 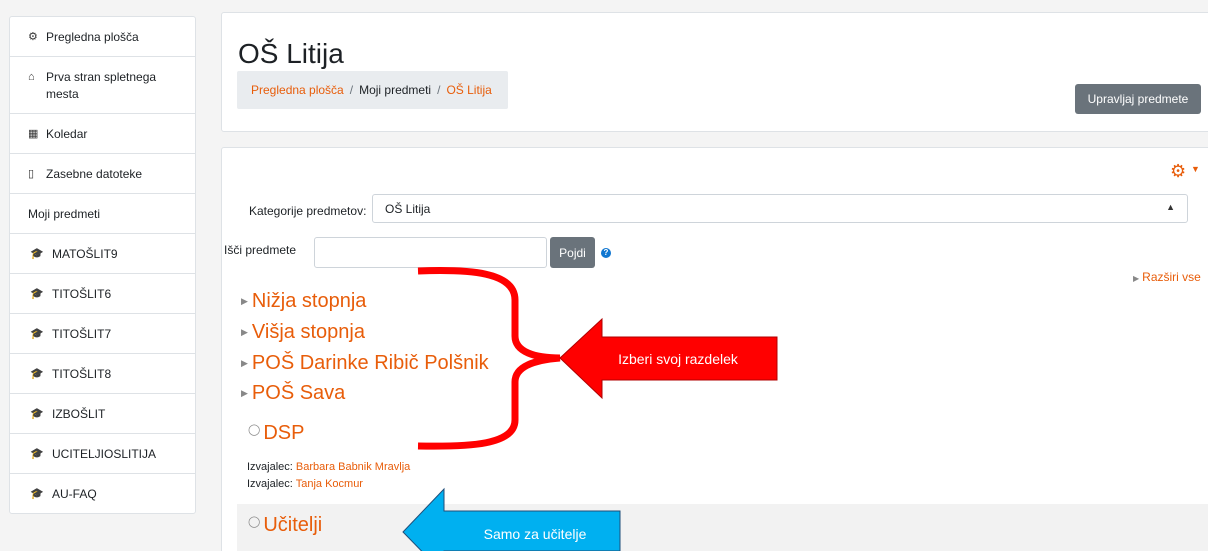 I want to click on file-icon: ▯, so click(x=31, y=174).